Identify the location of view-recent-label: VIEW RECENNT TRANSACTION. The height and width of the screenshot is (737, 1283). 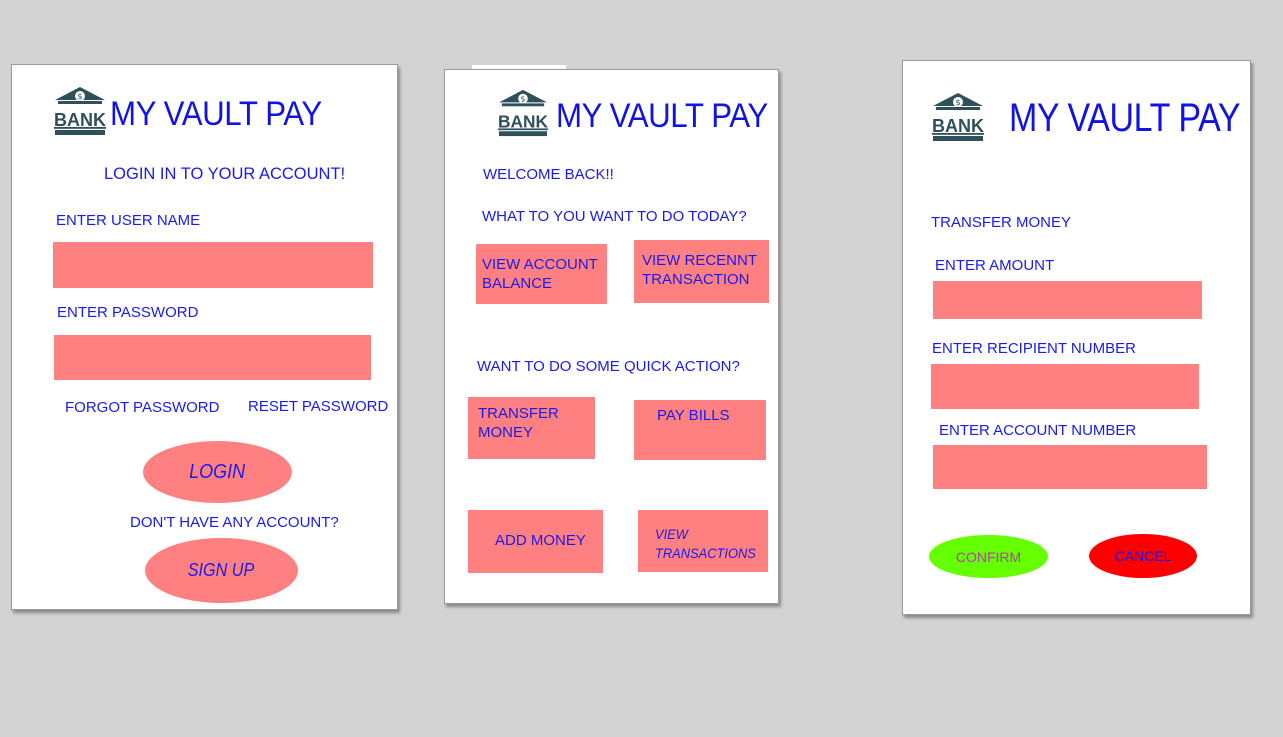
(699, 270).